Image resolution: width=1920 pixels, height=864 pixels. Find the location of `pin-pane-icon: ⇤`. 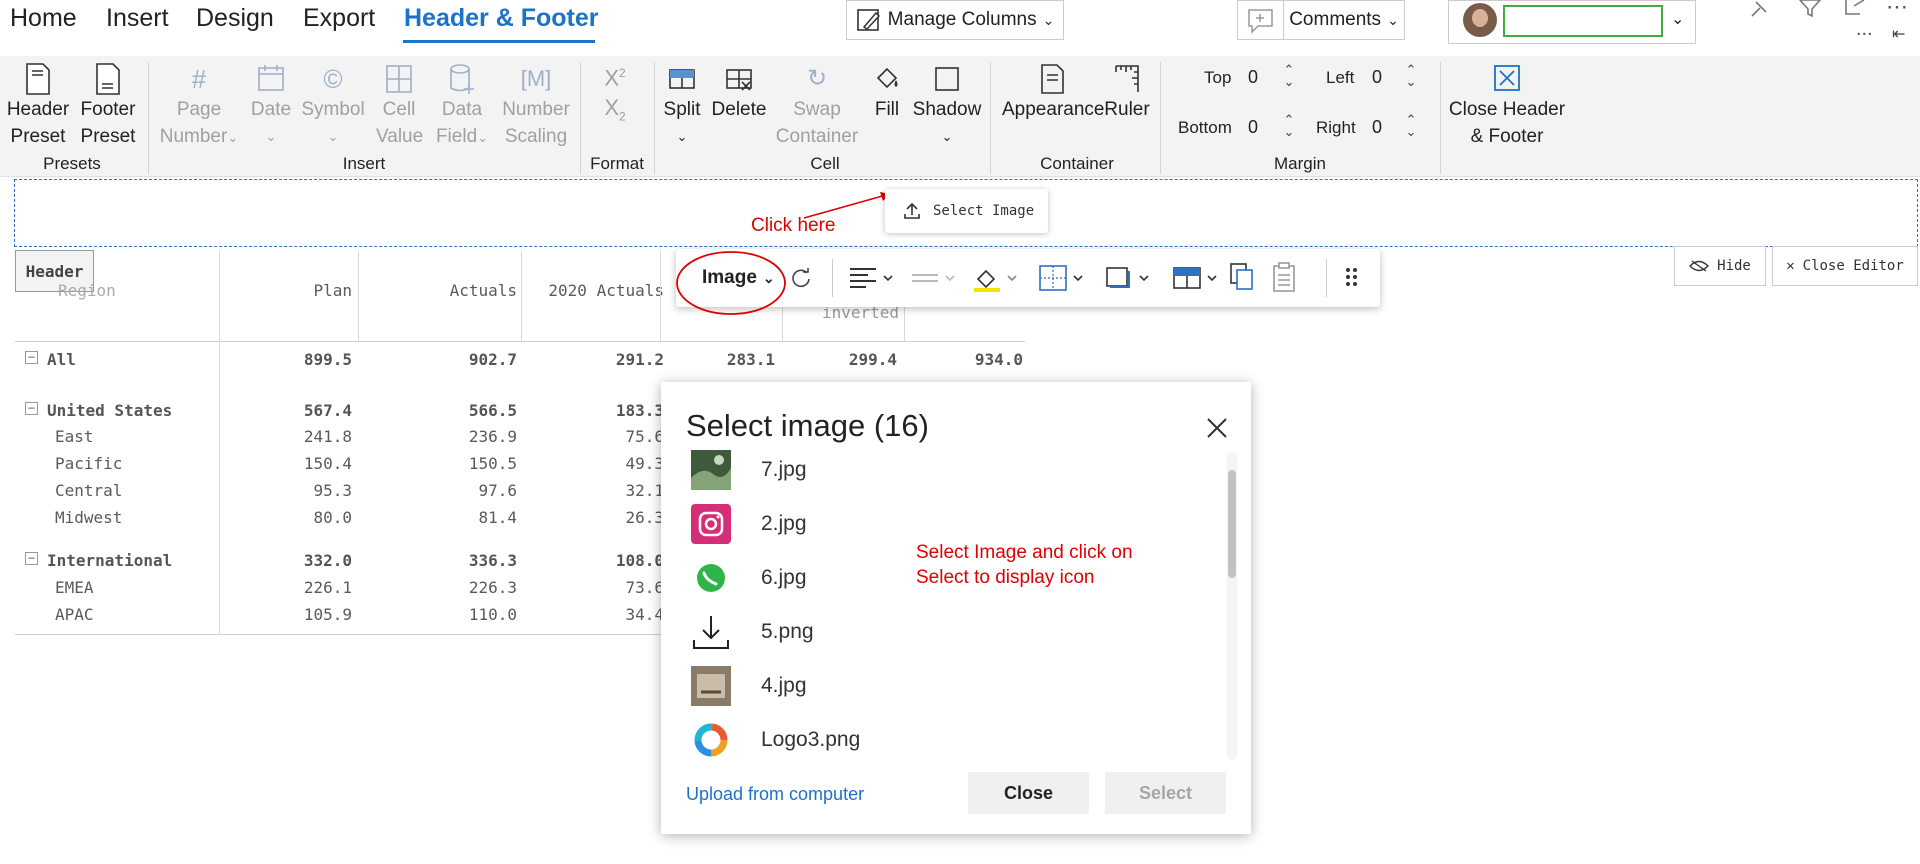

pin-pane-icon: ⇤ is located at coordinates (1898, 34).